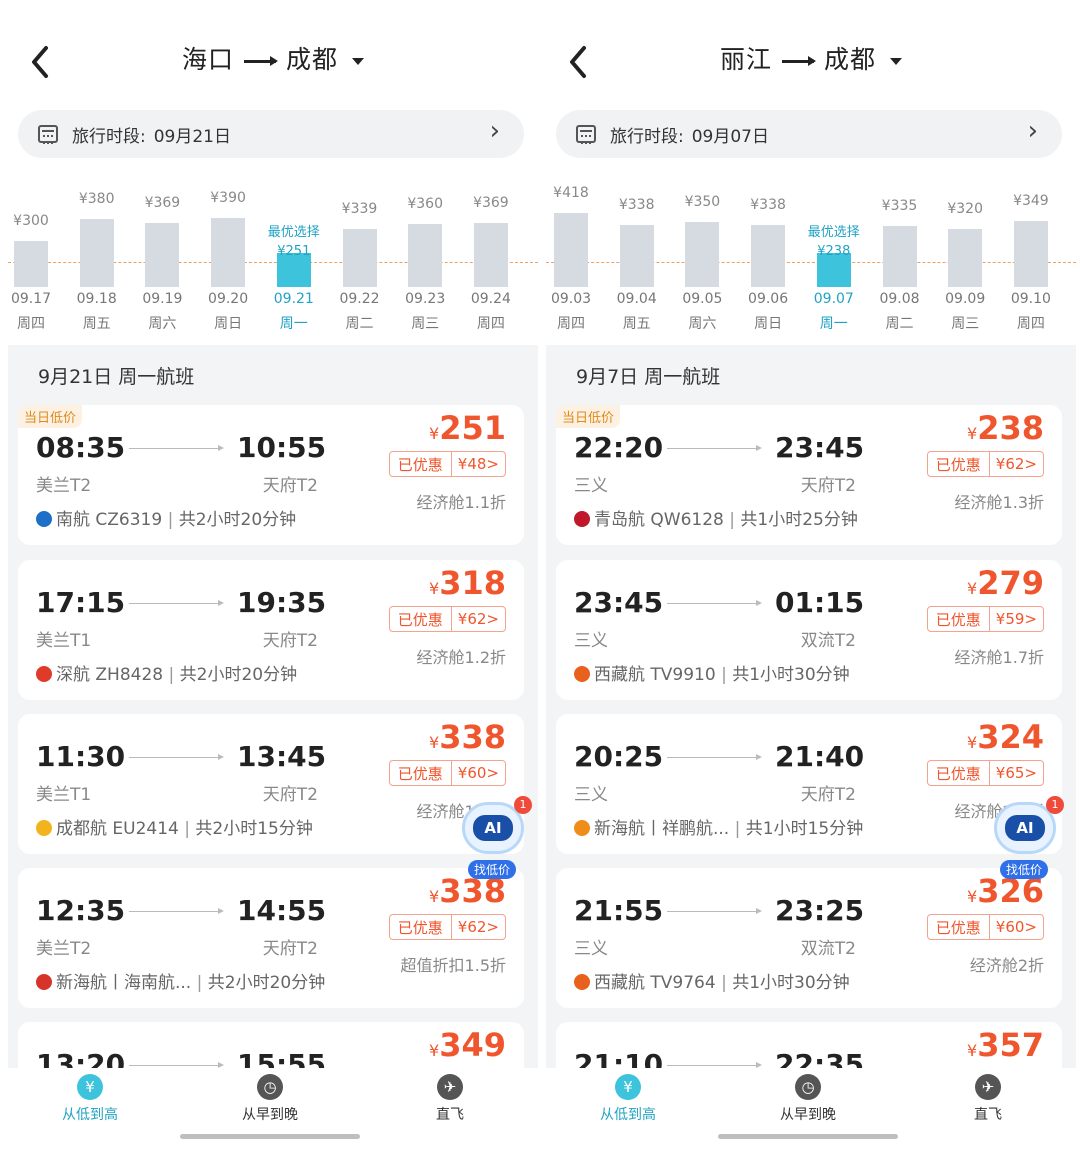  I want to click on sort-tab-label: 直飞, so click(988, 1115).